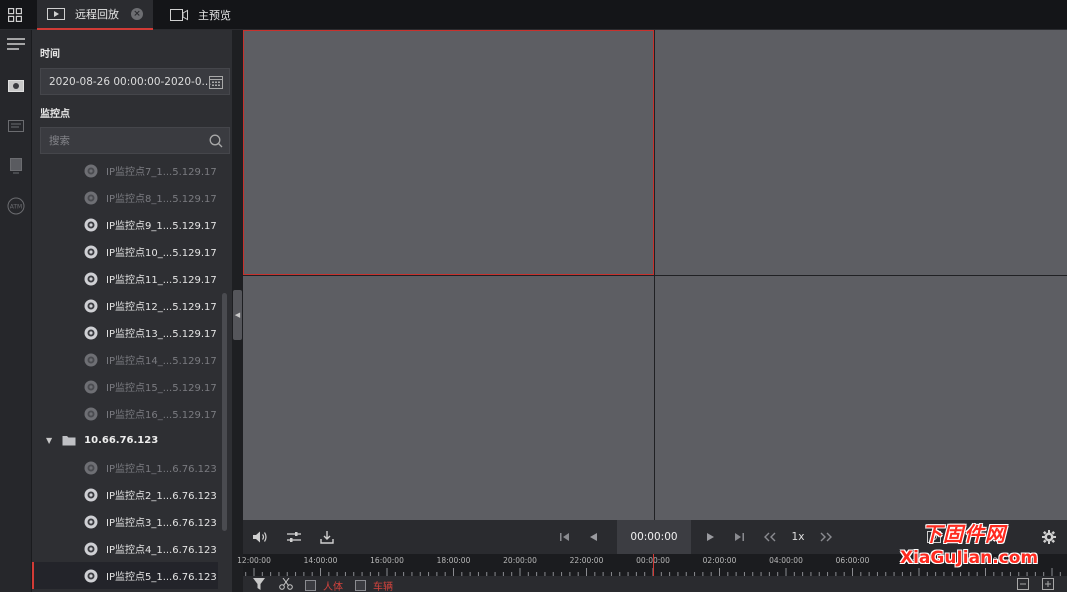 This screenshot has height=592, width=1067. I want to click on play-icon, so click(711, 537).